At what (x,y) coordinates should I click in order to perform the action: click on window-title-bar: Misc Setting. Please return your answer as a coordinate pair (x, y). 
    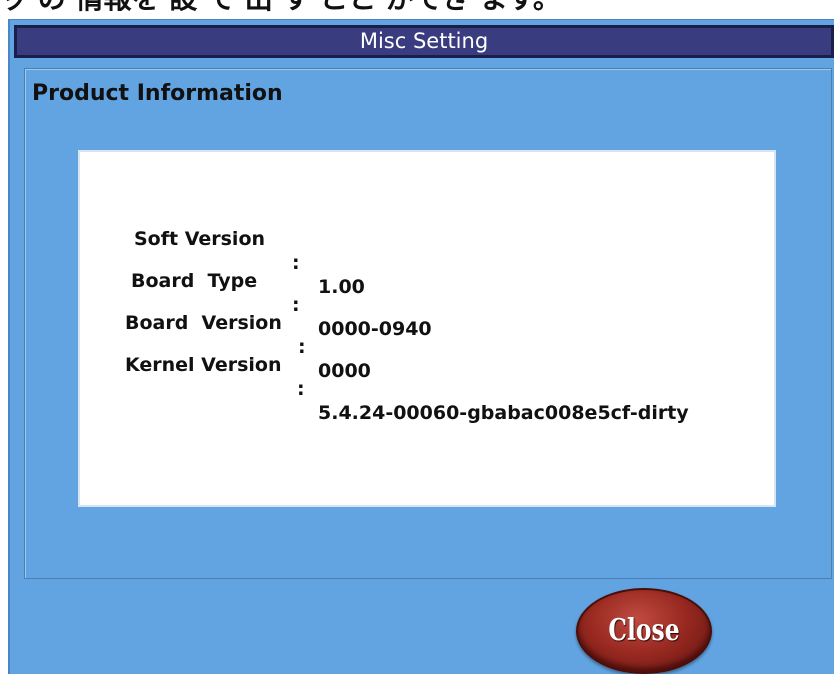
    Looking at the image, I should click on (424, 41).